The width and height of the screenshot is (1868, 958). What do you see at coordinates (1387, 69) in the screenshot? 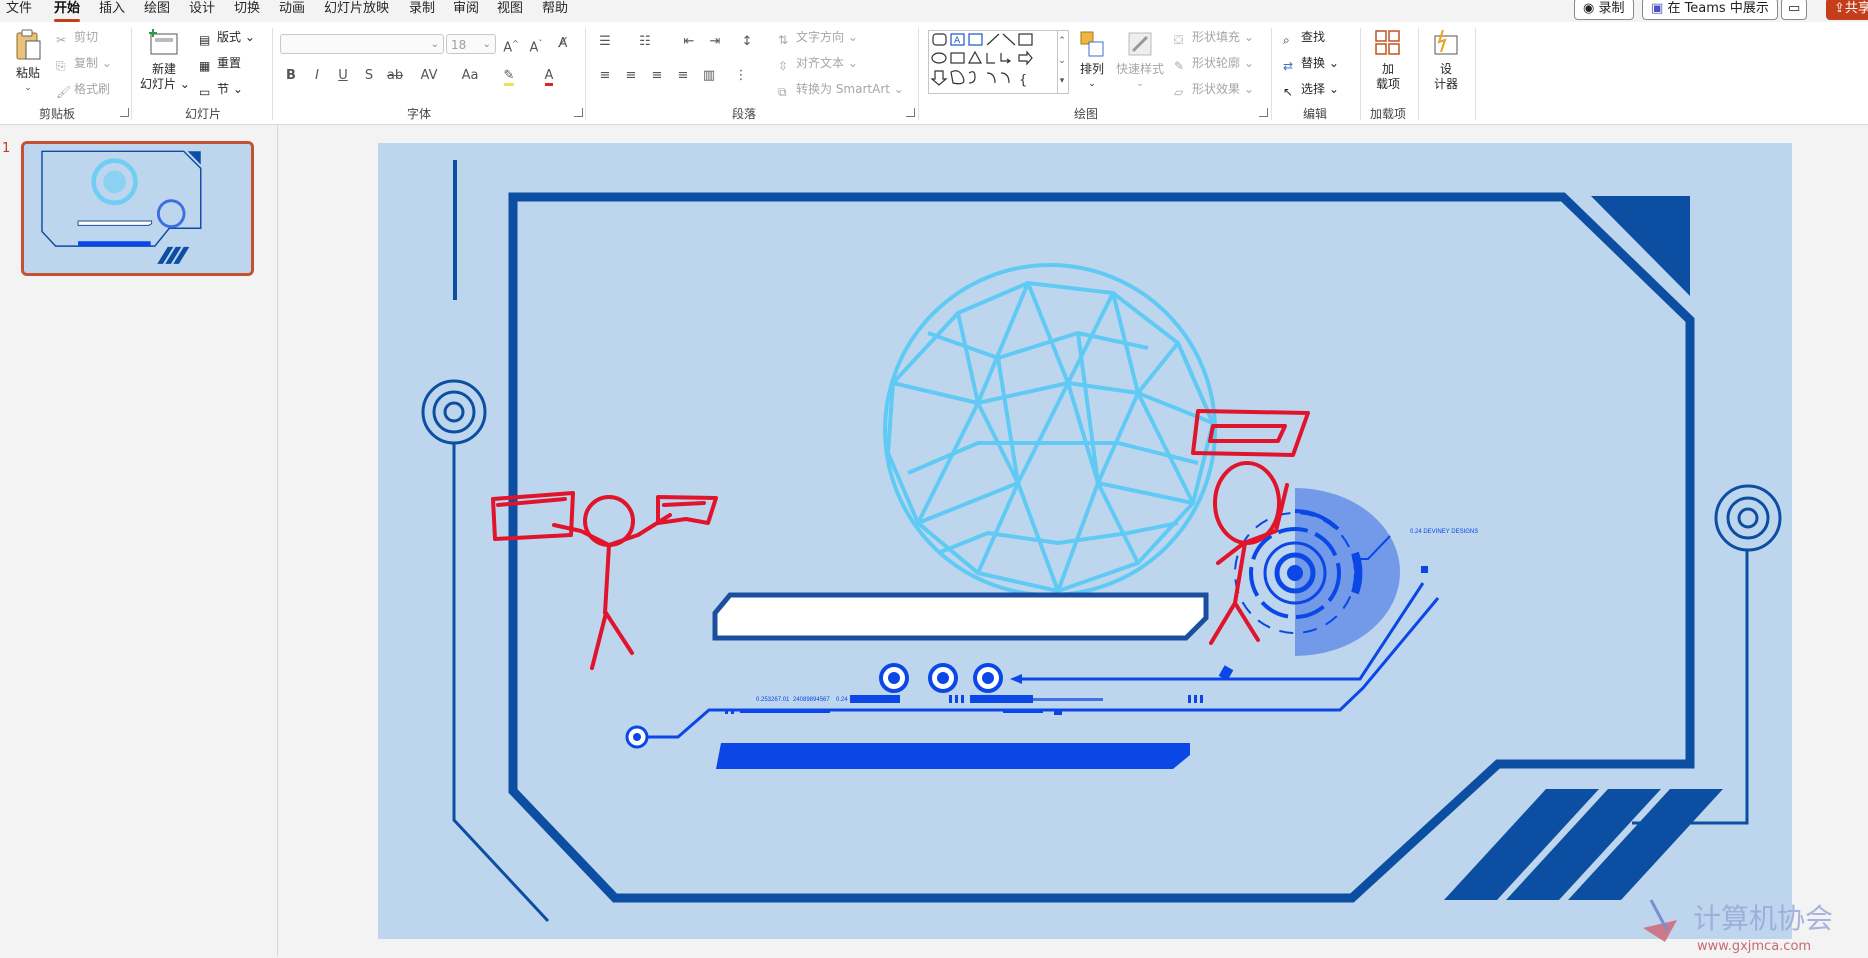
I see `addins-label-1: 加` at bounding box center [1387, 69].